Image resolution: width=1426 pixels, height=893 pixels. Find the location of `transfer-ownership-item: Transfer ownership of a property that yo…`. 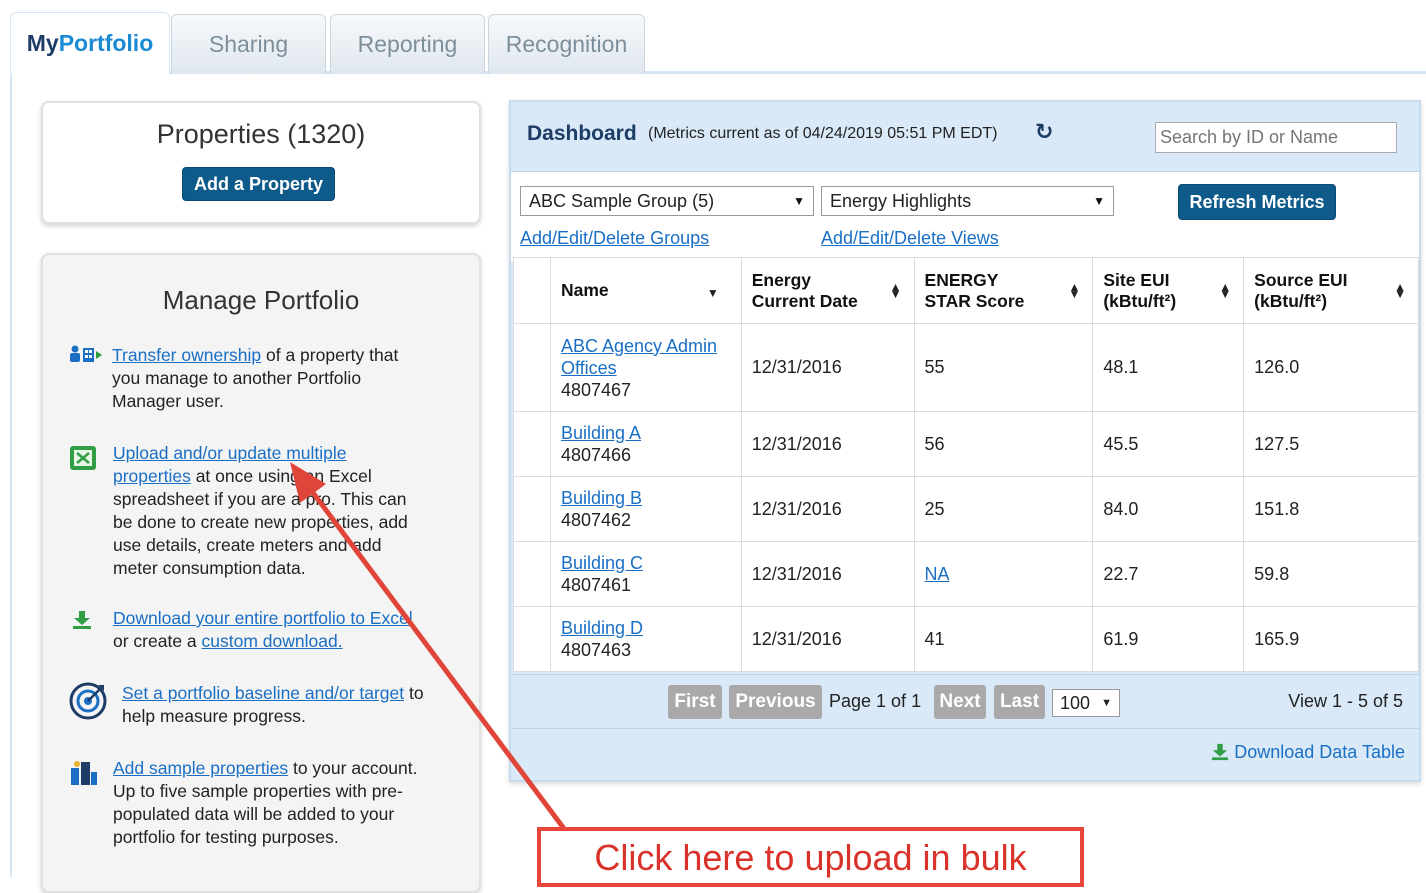

transfer-ownership-item: Transfer ownership of a property that yo… is located at coordinates (292, 378).